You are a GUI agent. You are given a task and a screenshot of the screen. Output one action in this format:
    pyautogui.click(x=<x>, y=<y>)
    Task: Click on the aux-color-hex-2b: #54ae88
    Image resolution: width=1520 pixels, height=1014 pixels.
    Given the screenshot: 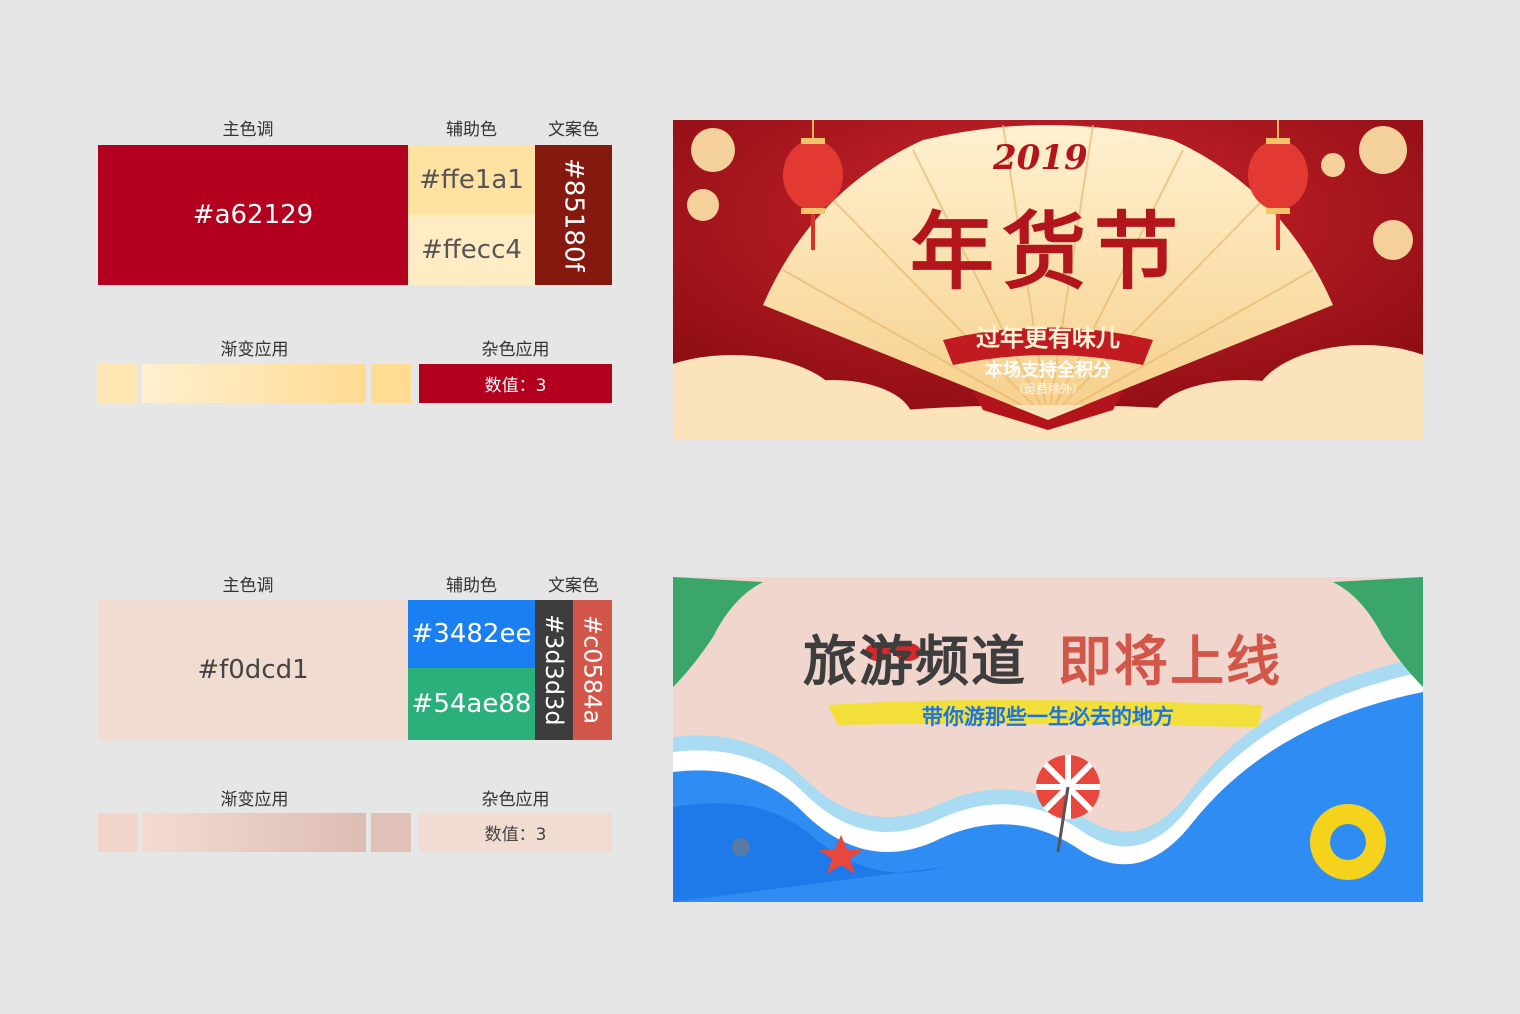 What is the action you would take?
    pyautogui.click(x=471, y=704)
    